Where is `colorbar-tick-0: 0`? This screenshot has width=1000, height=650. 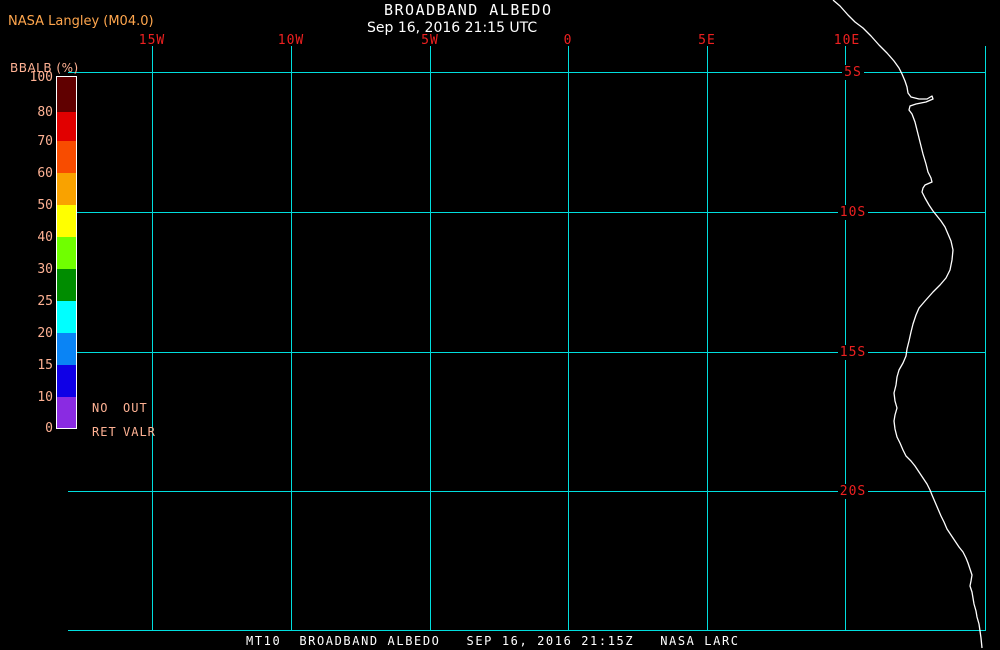
colorbar-tick-0: 0 is located at coordinates (49, 428).